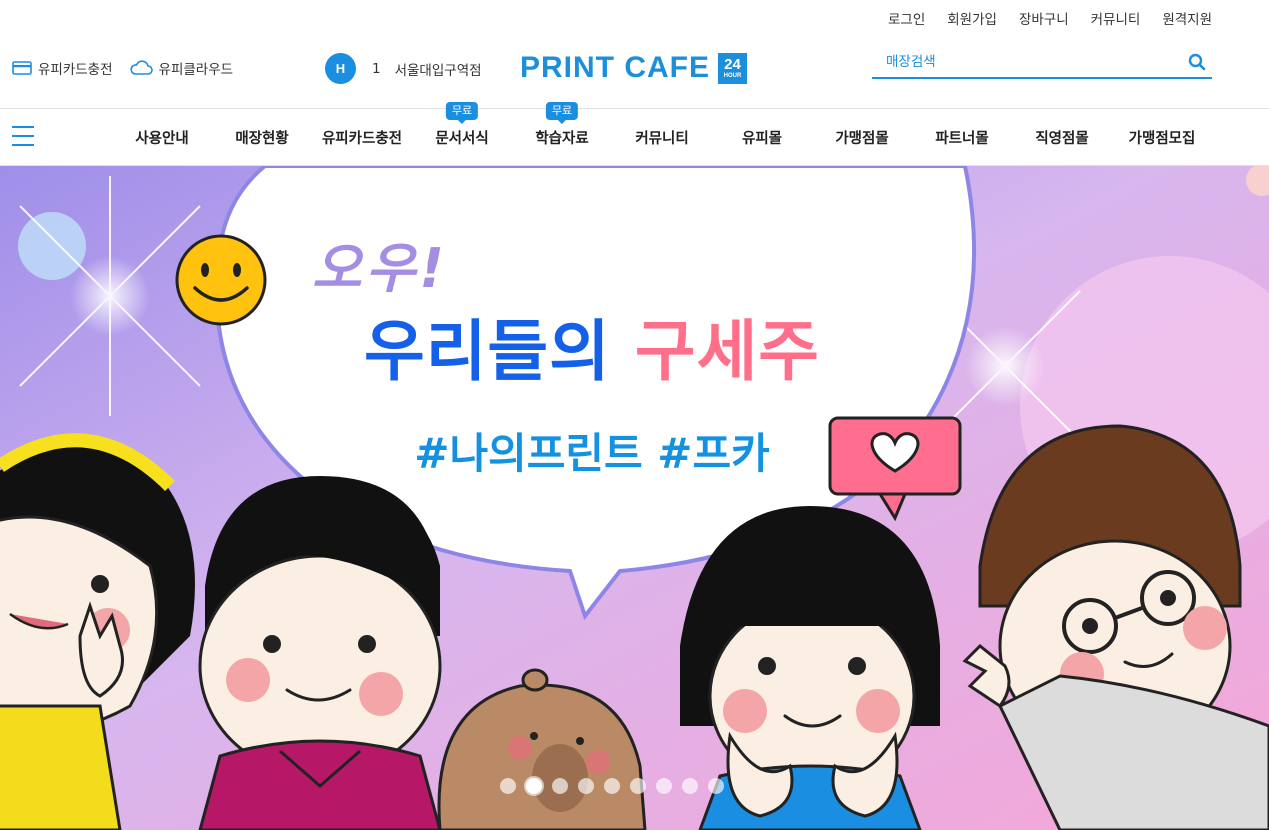 The width and height of the screenshot is (1269, 830). I want to click on nav-label: 사용안내, so click(162, 138).